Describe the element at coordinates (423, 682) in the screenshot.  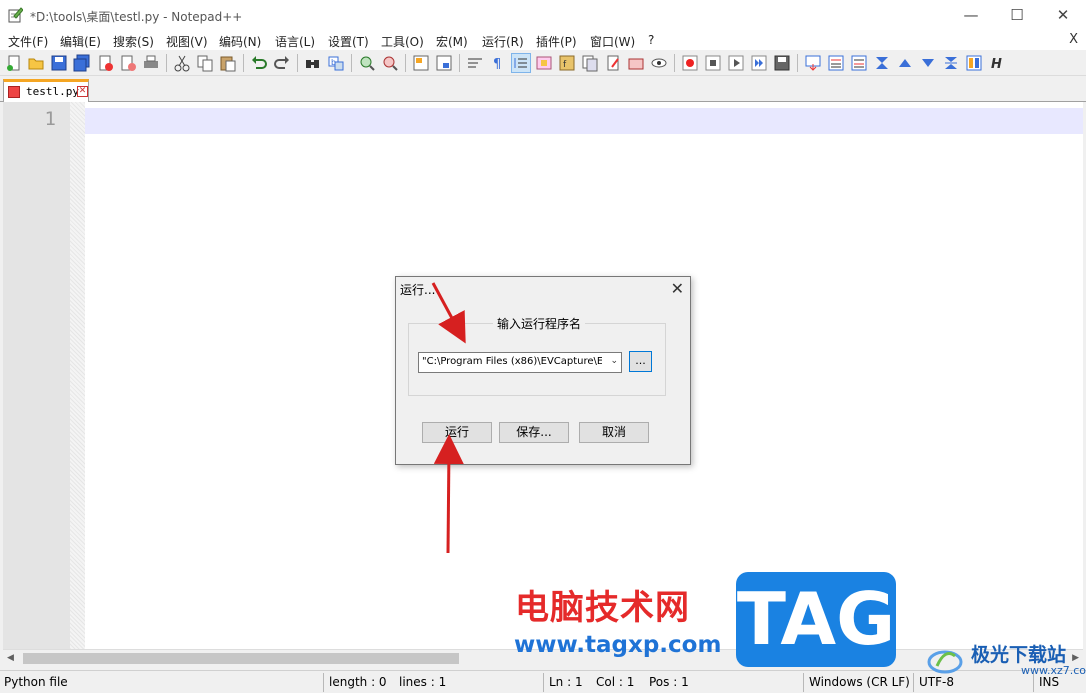
I see `status-lines: lines : 1` at that location.